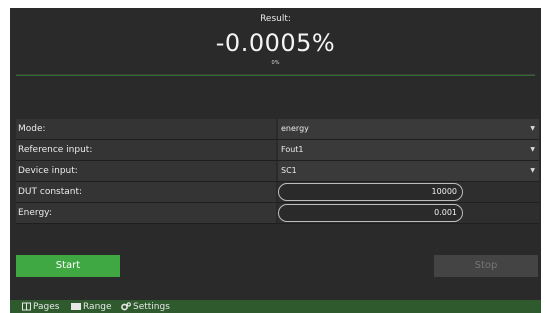 The image size is (550, 313). I want to click on reference-input-select: Fout1 ▼, so click(408, 150).